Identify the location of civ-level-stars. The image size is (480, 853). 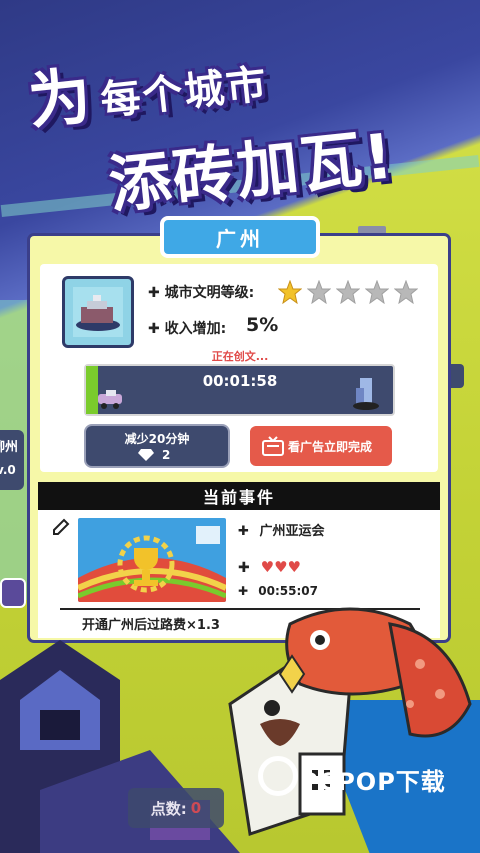
(348, 292).